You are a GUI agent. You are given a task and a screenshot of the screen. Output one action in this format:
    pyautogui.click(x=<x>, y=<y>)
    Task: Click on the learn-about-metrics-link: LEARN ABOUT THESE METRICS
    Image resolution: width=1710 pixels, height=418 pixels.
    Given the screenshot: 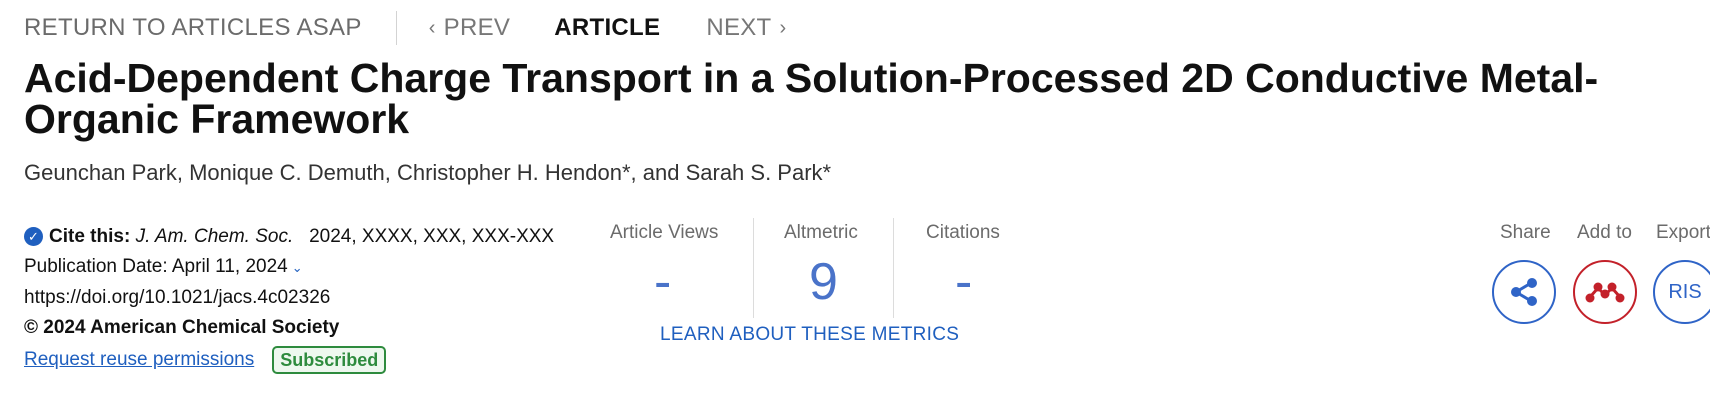 What is the action you would take?
    pyautogui.click(x=809, y=335)
    